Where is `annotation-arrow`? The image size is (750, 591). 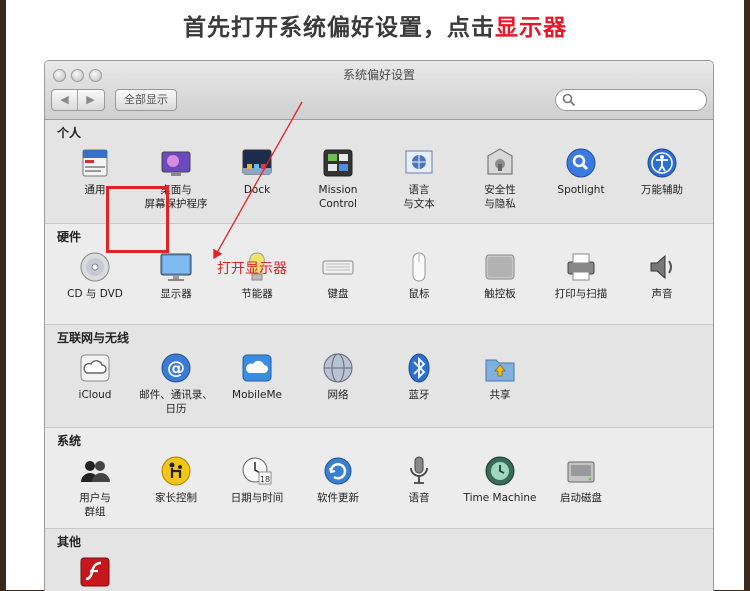 annotation-arrow is located at coordinates (258, 180).